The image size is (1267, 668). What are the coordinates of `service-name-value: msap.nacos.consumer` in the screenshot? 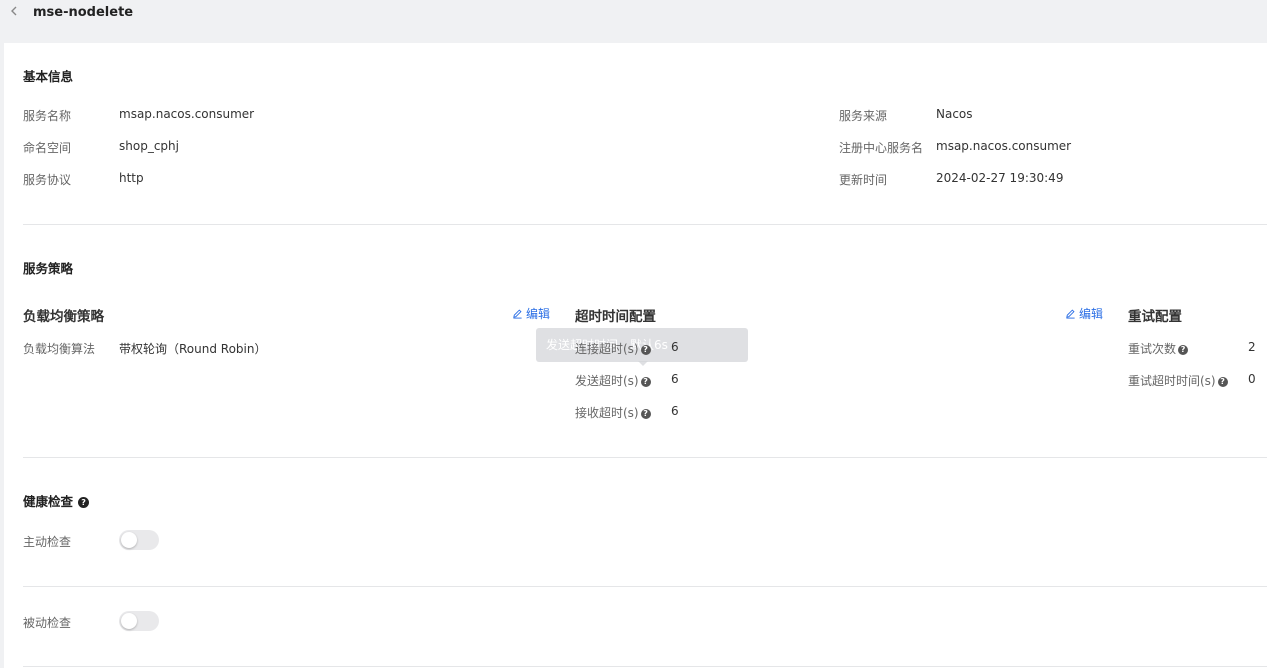 It's located at (187, 114).